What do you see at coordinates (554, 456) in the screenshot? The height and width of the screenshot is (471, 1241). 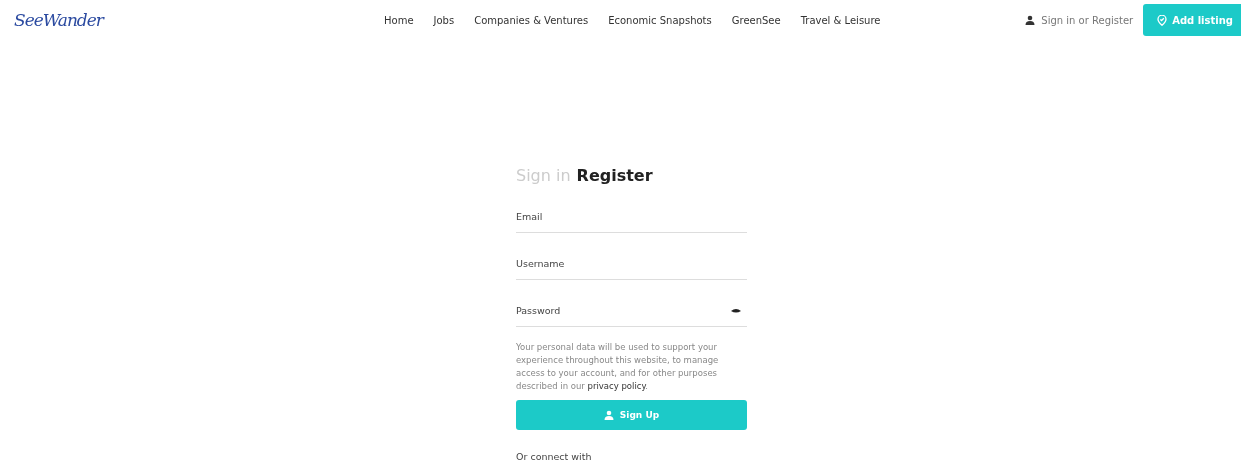 I see `connect-label: Or connect with` at bounding box center [554, 456].